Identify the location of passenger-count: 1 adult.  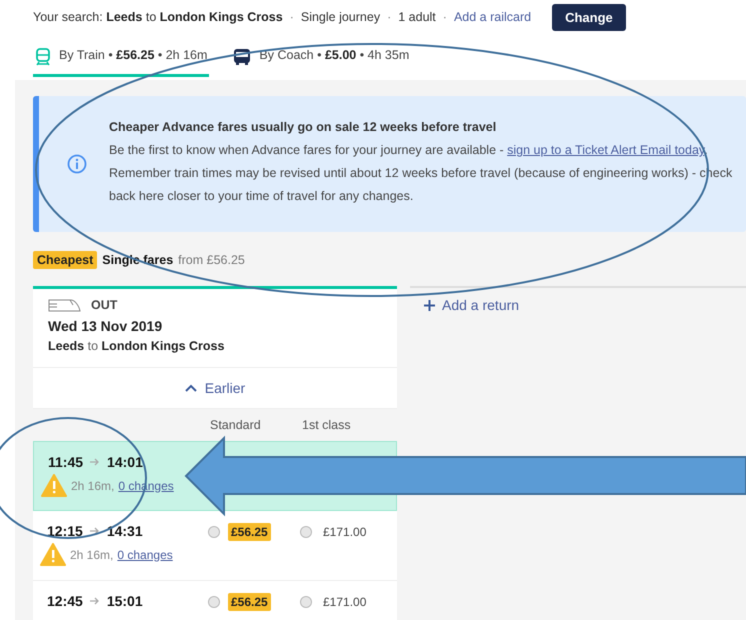
(417, 17).